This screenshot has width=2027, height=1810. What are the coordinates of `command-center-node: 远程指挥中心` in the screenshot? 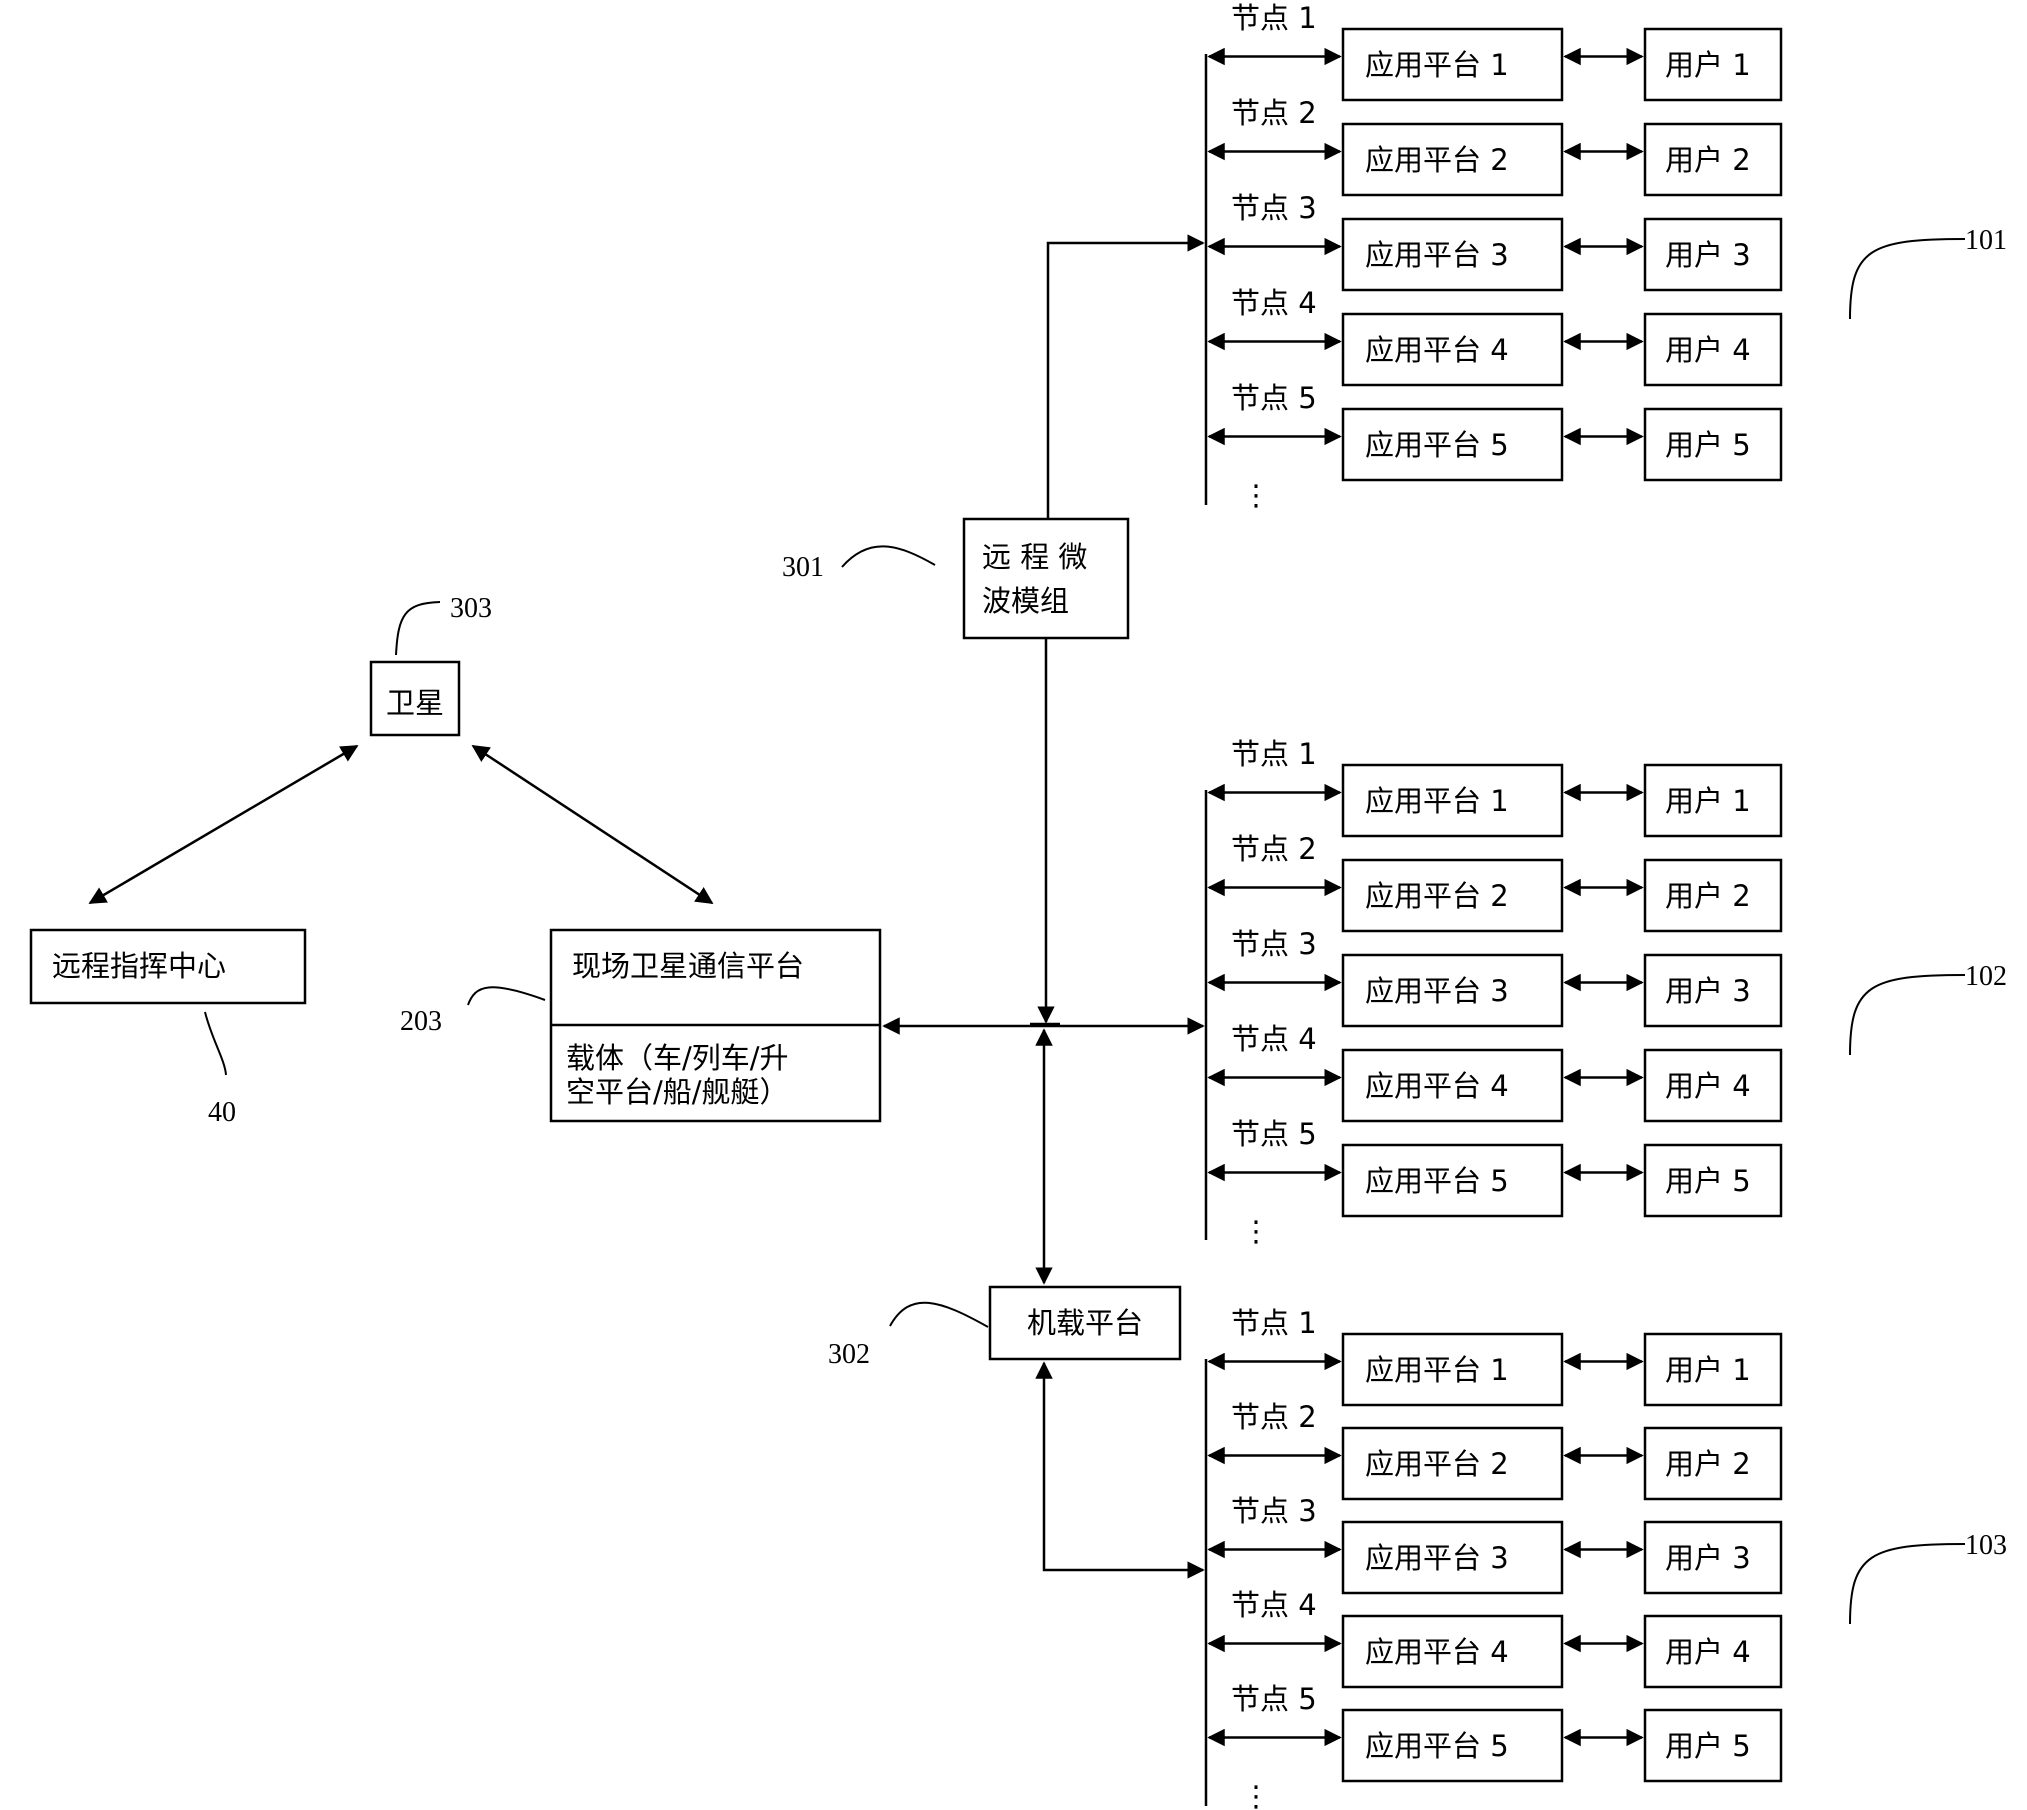 It's located at (168, 966).